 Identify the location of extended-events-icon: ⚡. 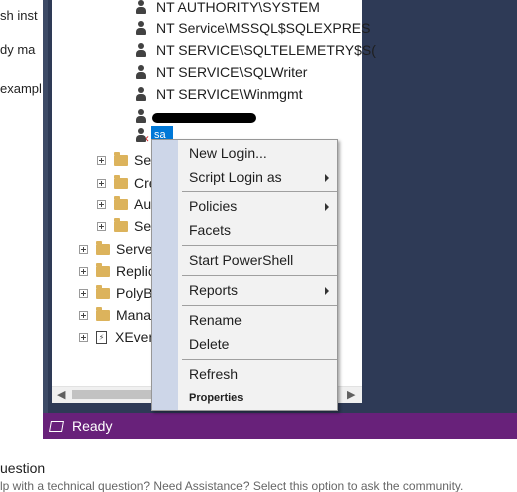
(101, 337).